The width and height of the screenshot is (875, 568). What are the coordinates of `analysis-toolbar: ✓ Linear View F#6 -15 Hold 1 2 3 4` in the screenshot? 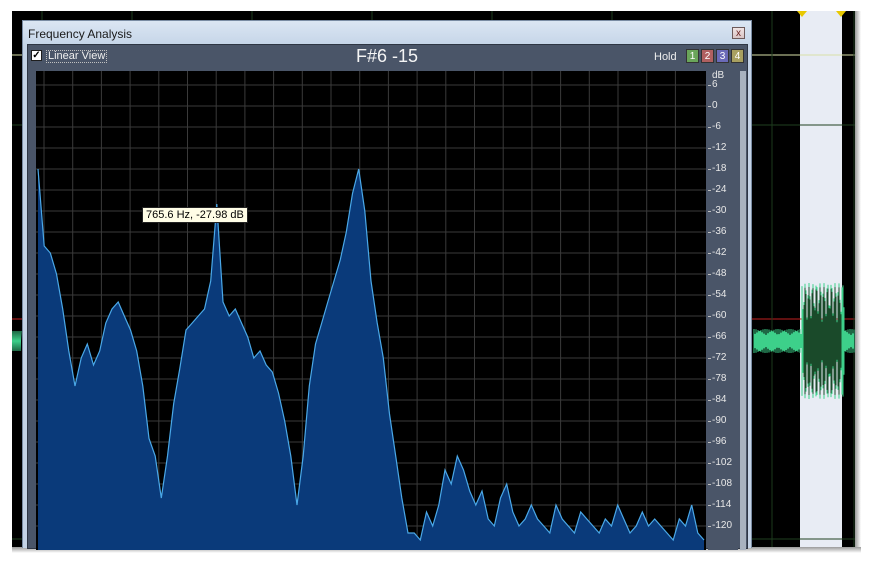 It's located at (387, 56).